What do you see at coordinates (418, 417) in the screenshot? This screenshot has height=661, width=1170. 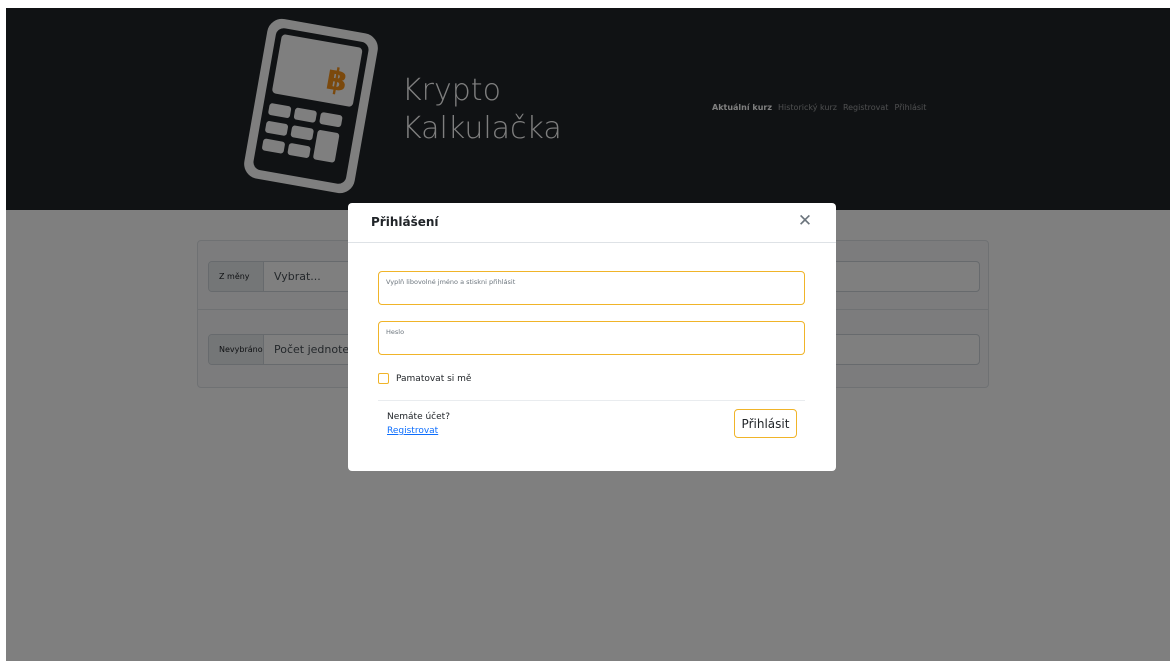 I see `no-account-text: Nemáte účet?` at bounding box center [418, 417].